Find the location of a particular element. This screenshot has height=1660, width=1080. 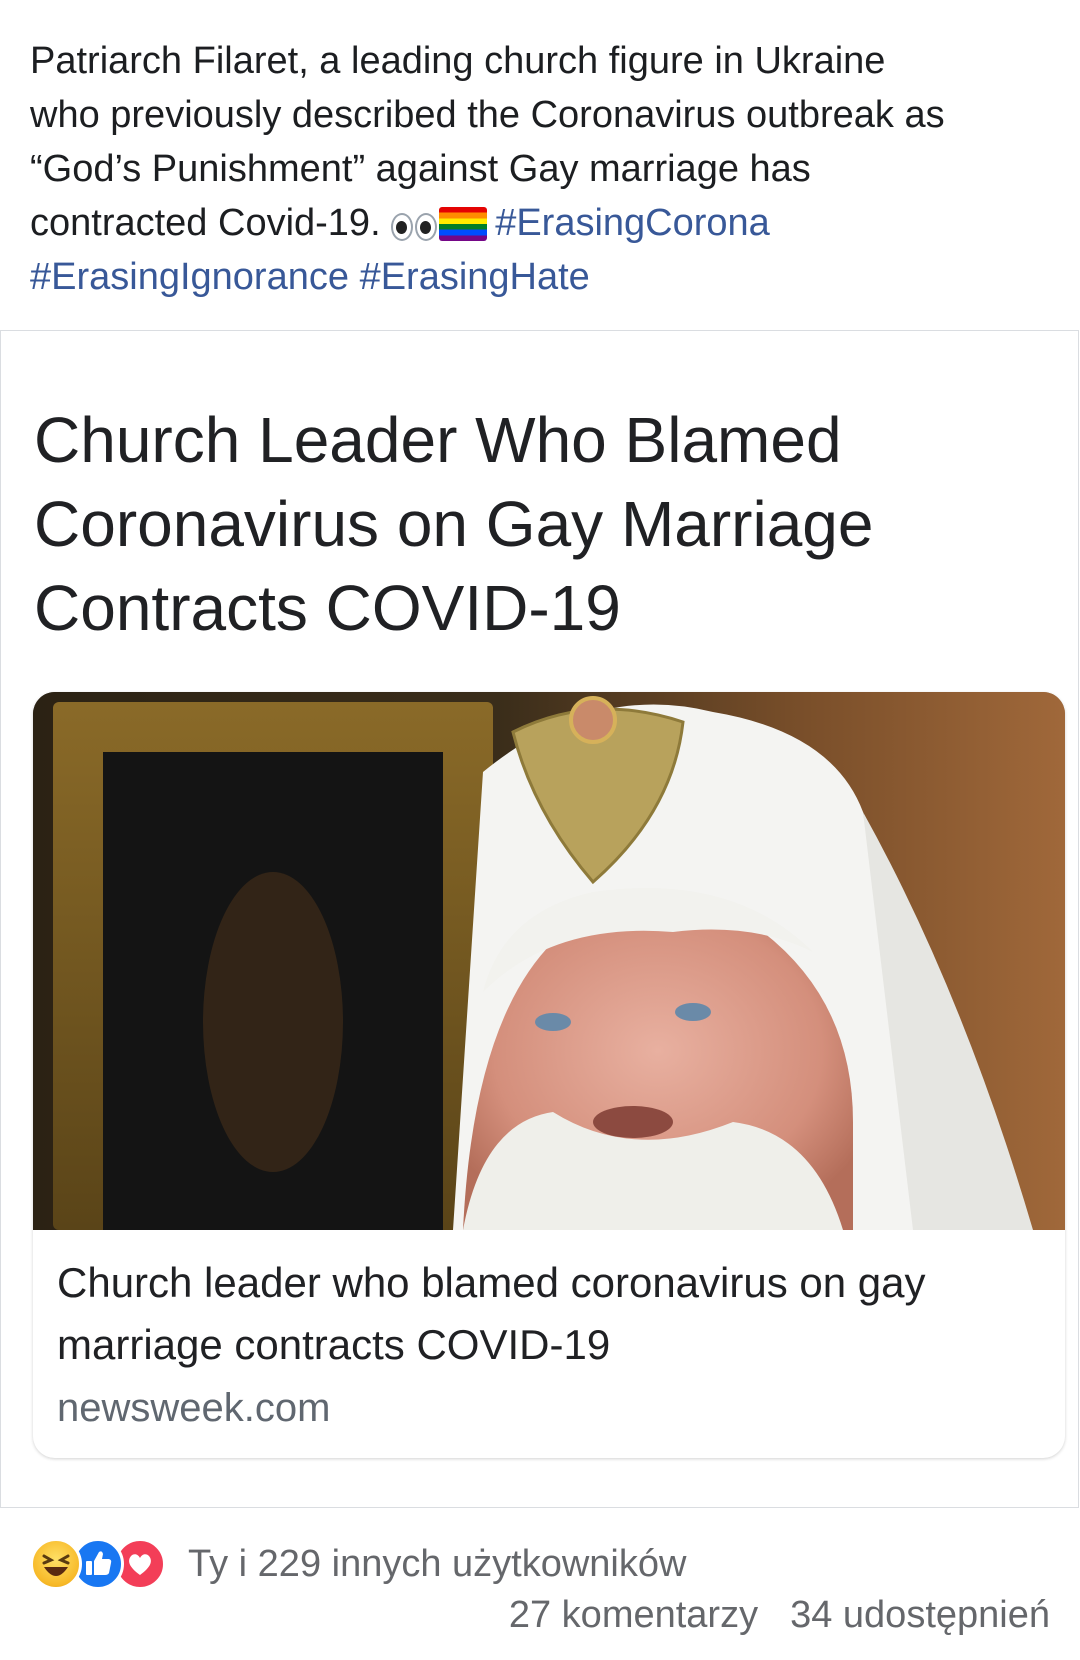

post-text-line-4: contracted Covid-19. is located at coordinates (205, 223).